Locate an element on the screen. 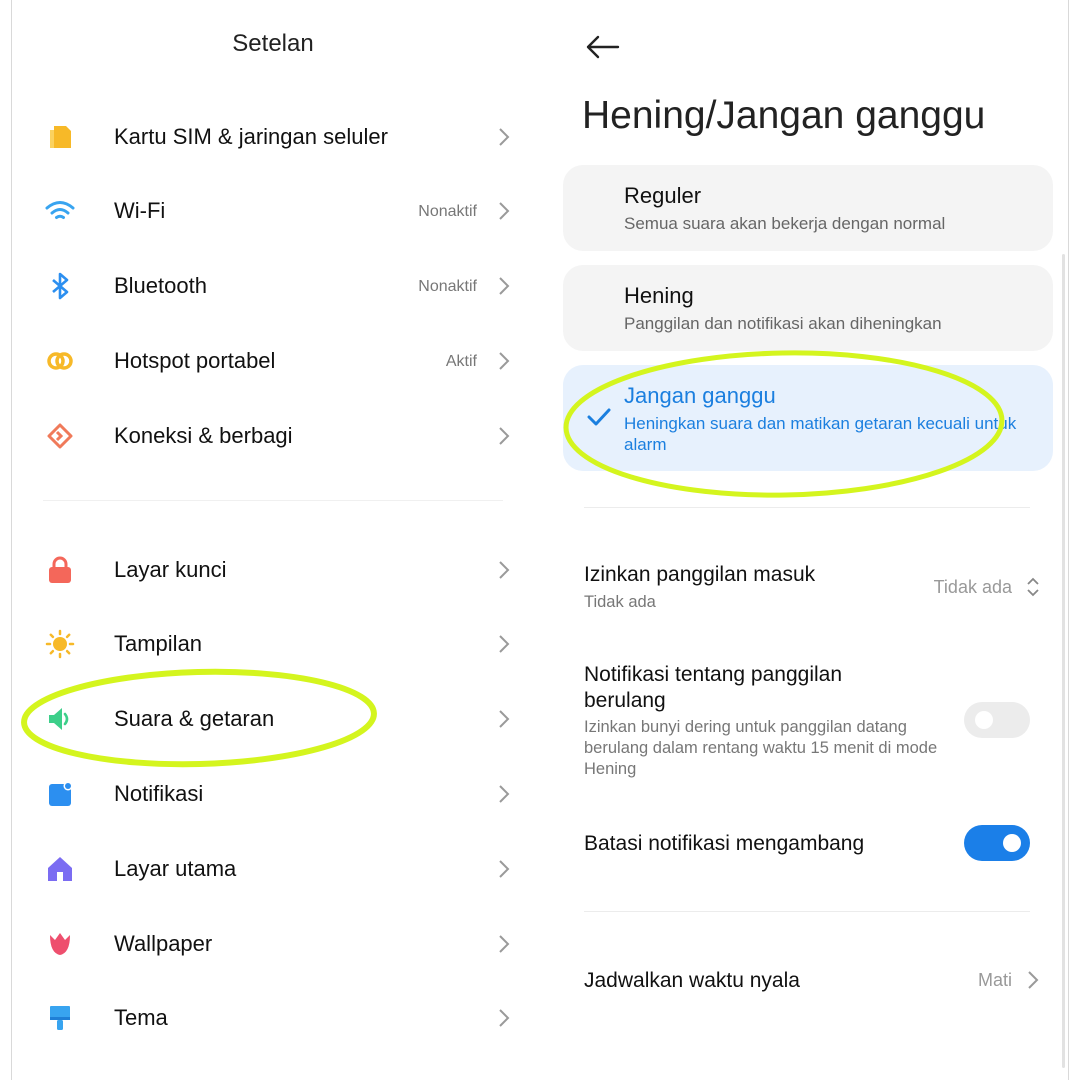 The height and width of the screenshot is (1080, 1080). settings-item-label: Suara & getaran is located at coordinates (194, 718).